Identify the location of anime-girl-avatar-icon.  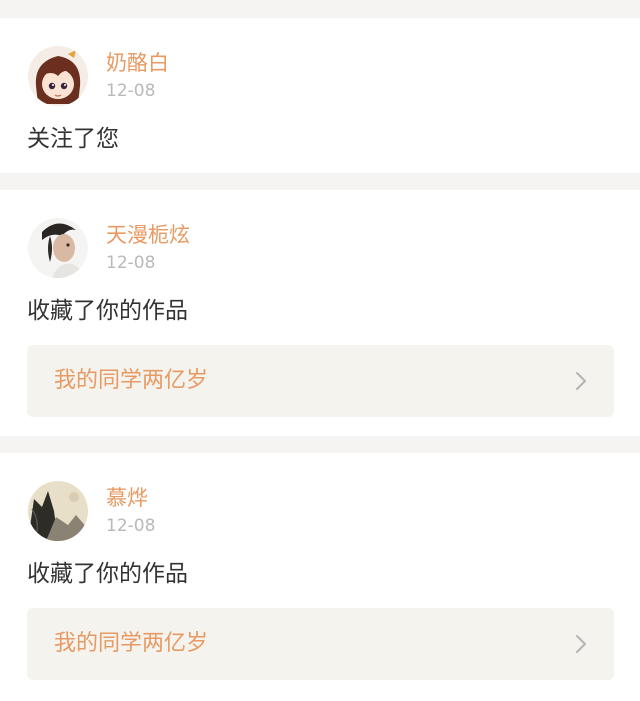
(58, 76).